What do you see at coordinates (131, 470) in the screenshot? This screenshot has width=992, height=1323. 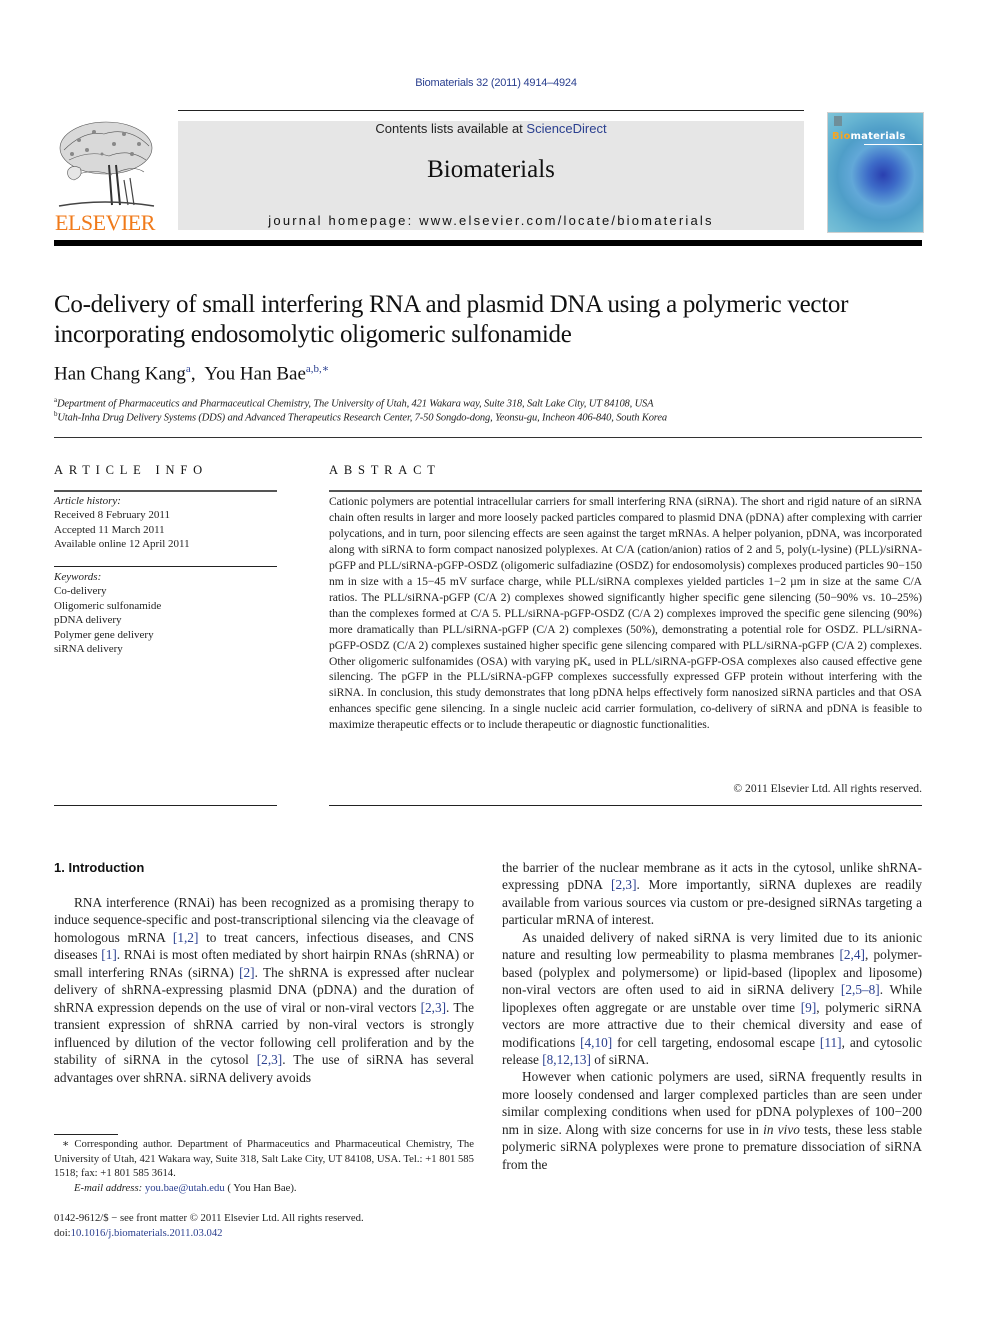 I see `article-info-heading: ARTICLE INFO` at bounding box center [131, 470].